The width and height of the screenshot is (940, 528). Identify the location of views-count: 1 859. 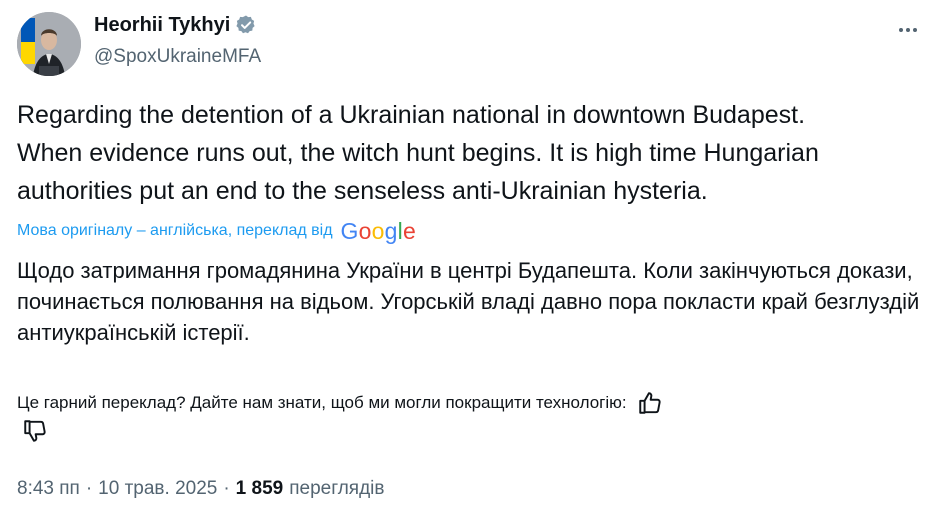
(259, 488).